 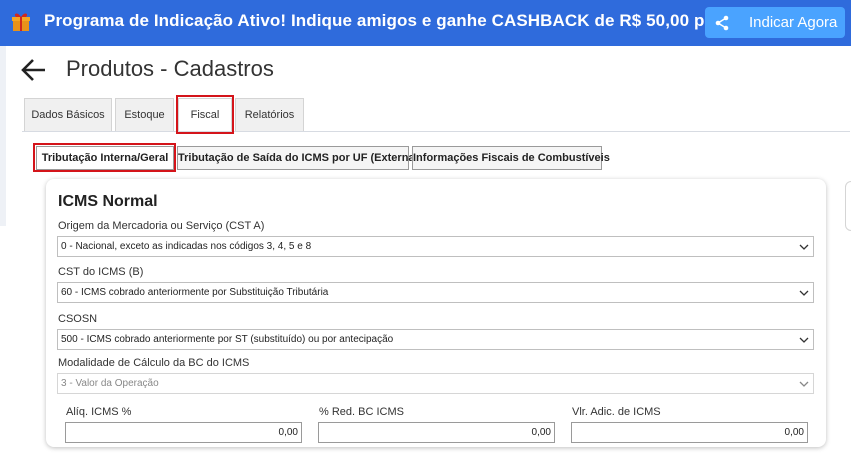 What do you see at coordinates (722, 23) in the screenshot?
I see `share-icon` at bounding box center [722, 23].